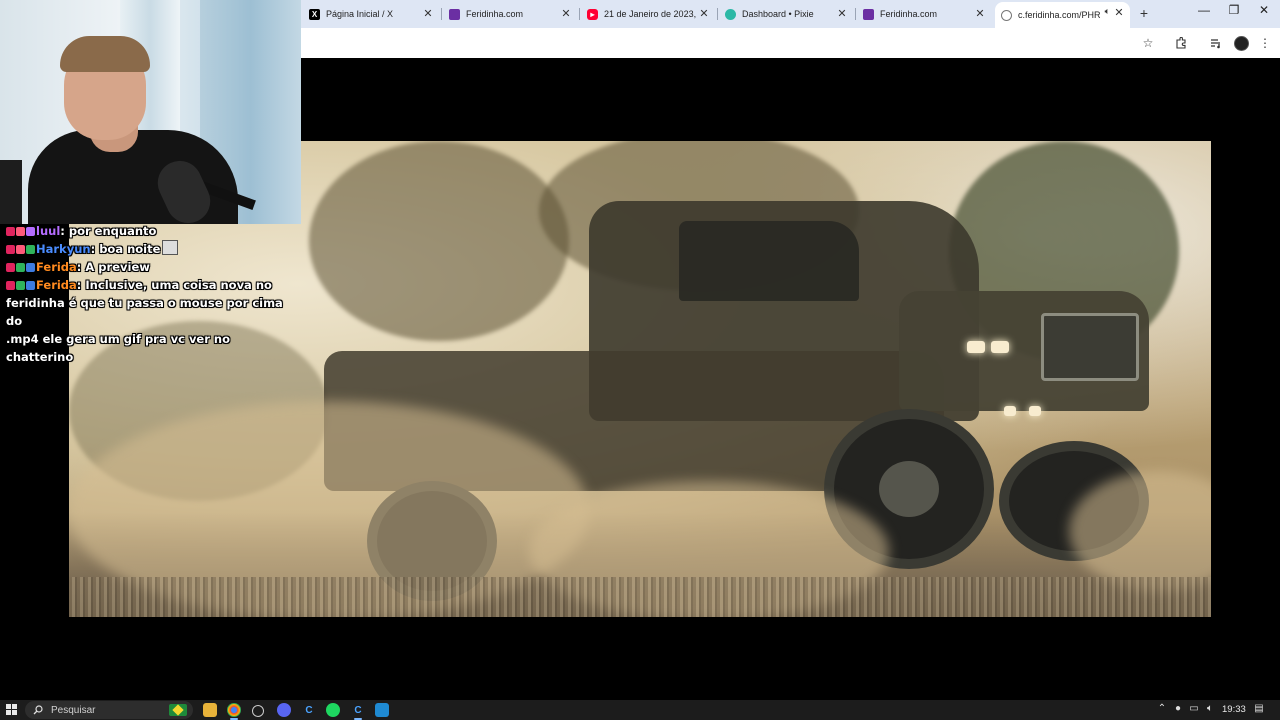 This screenshot has width=1280, height=720. What do you see at coordinates (117, 267) in the screenshot?
I see `chat-text: A preview` at bounding box center [117, 267].